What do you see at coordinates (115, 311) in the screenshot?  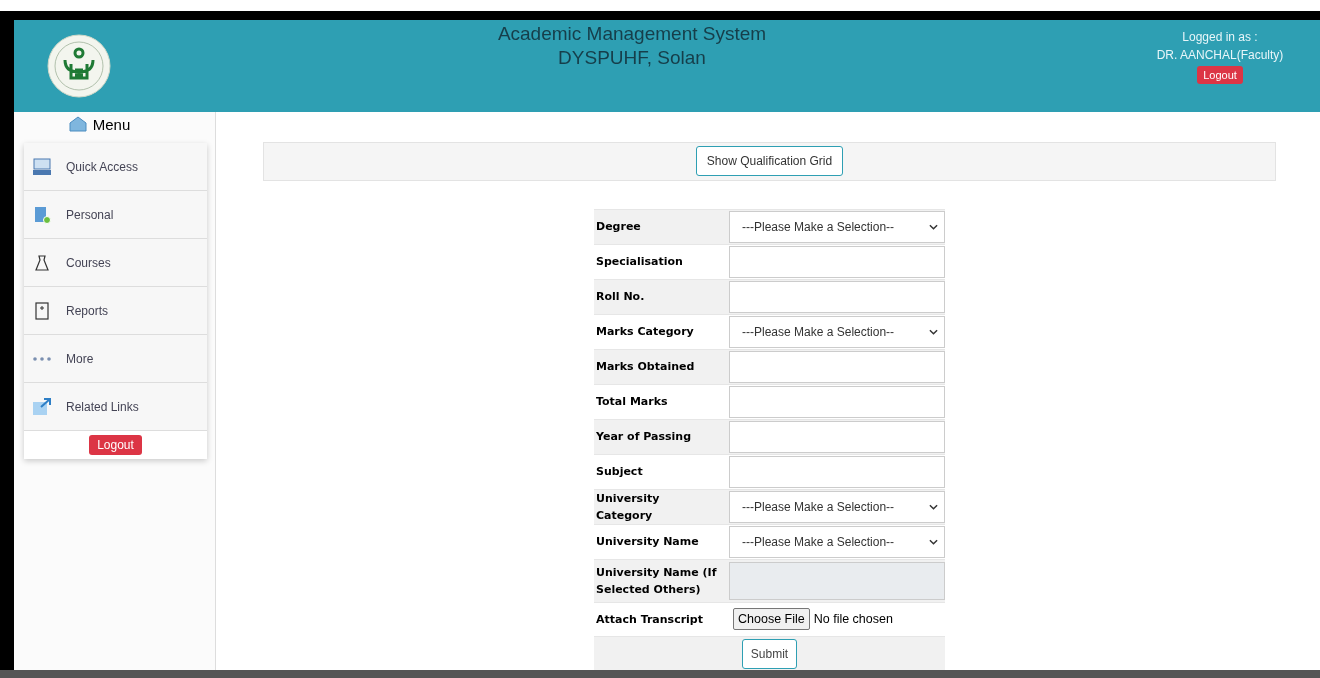 I see `menu-item: Reports` at bounding box center [115, 311].